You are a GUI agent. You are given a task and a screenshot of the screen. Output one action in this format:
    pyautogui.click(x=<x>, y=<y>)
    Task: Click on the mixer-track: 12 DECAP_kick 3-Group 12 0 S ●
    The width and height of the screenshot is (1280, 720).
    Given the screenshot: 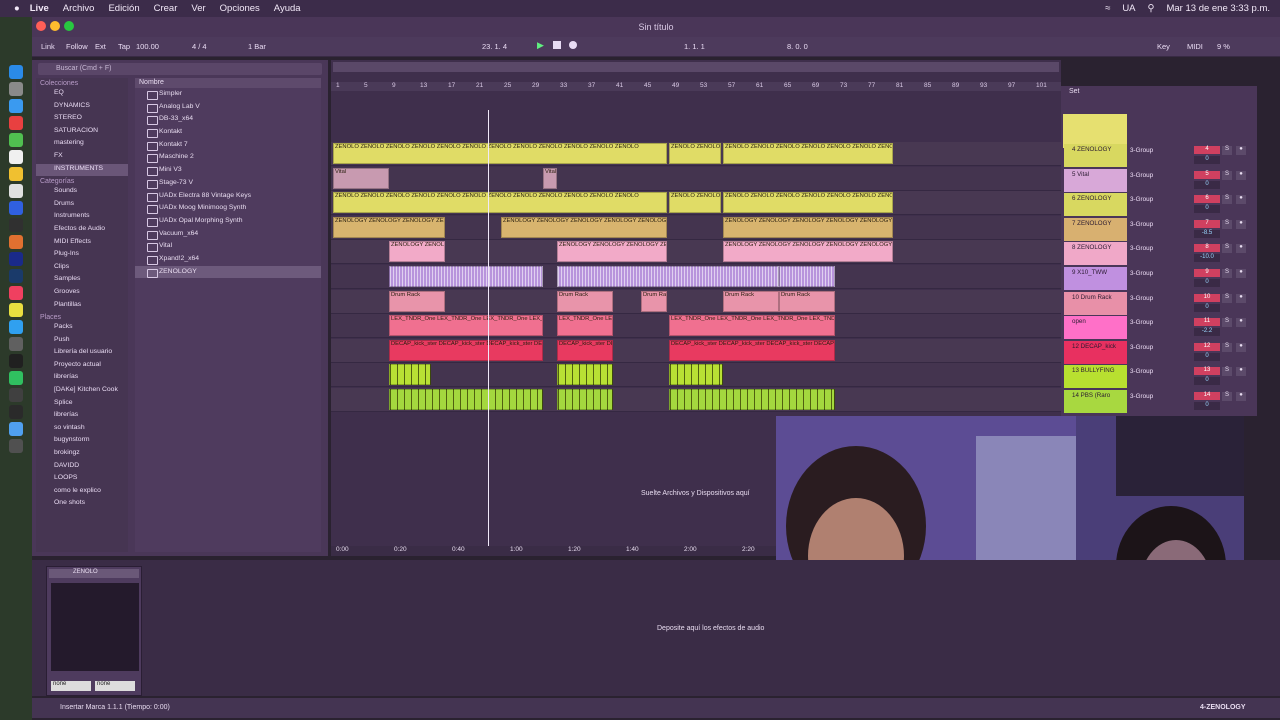 What is the action you would take?
    pyautogui.click(x=1159, y=352)
    